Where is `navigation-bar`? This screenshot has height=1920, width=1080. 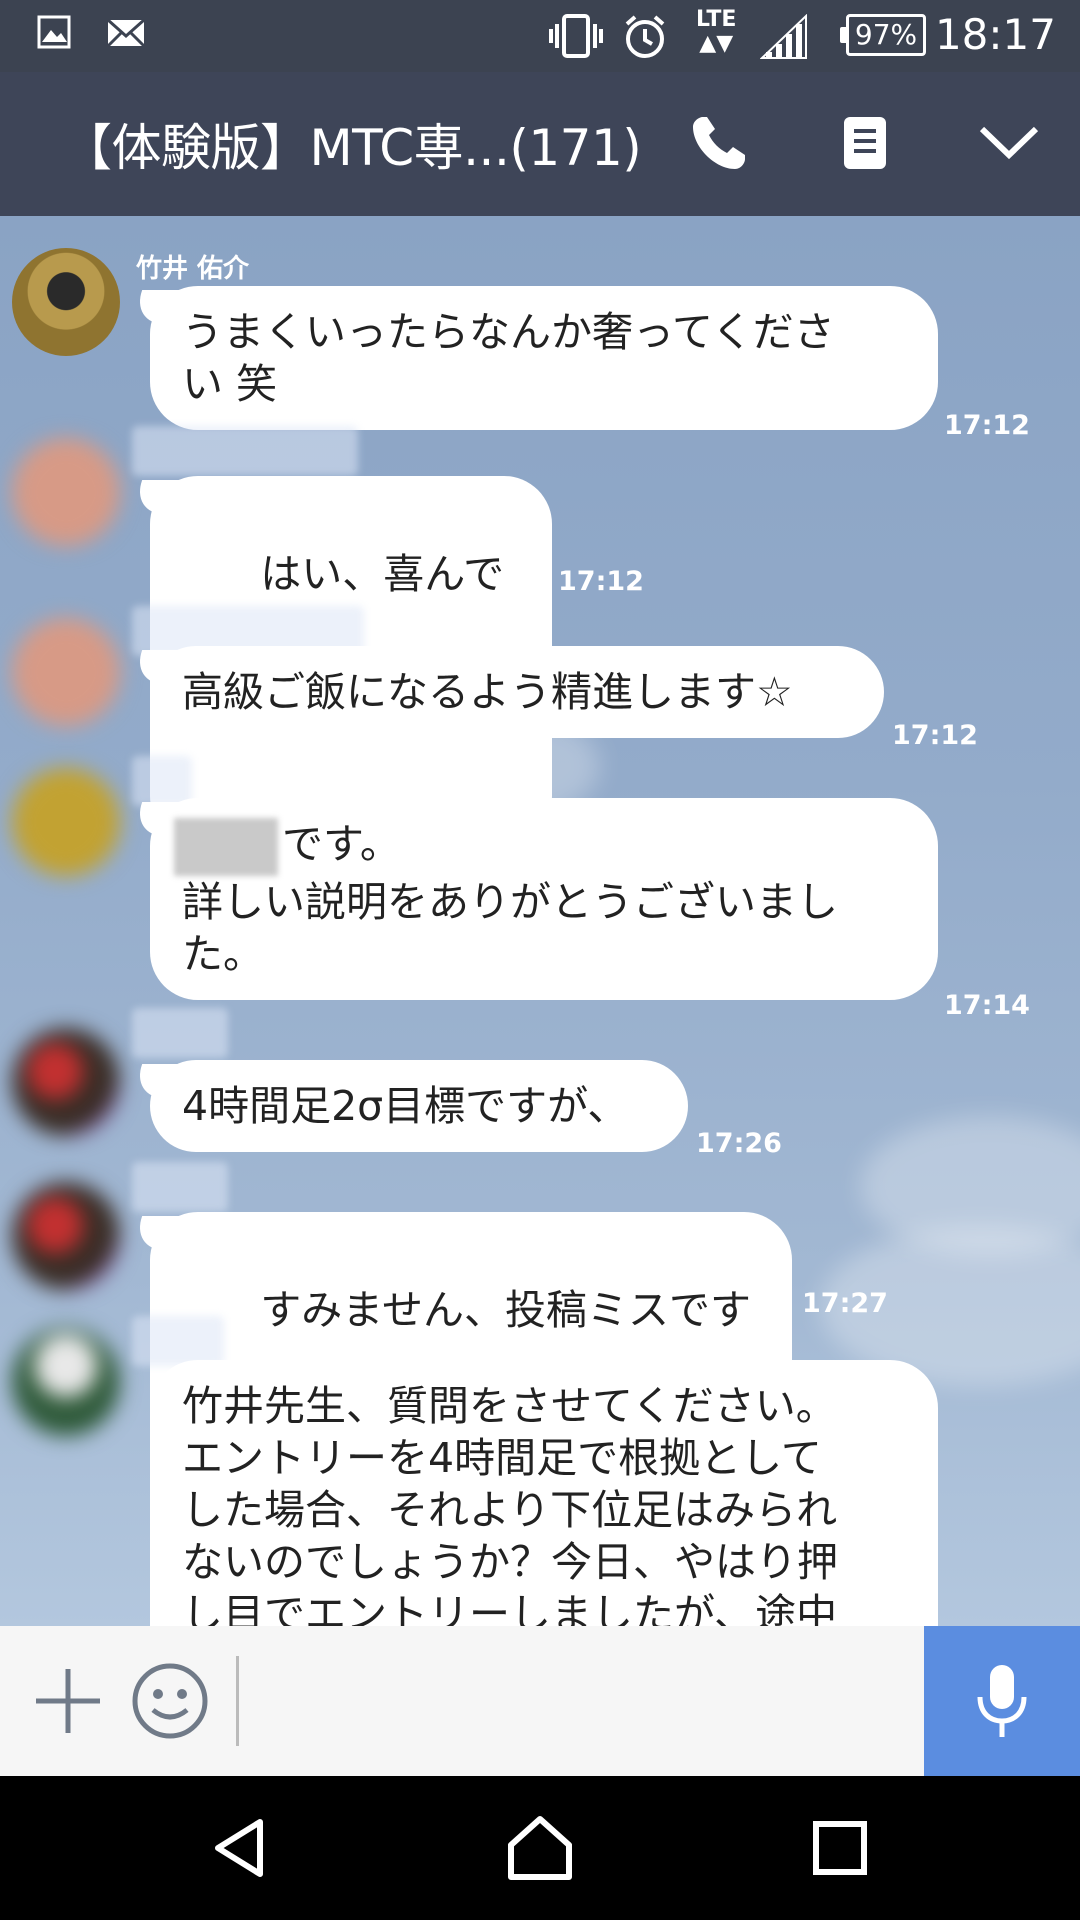 navigation-bar is located at coordinates (540, 1848).